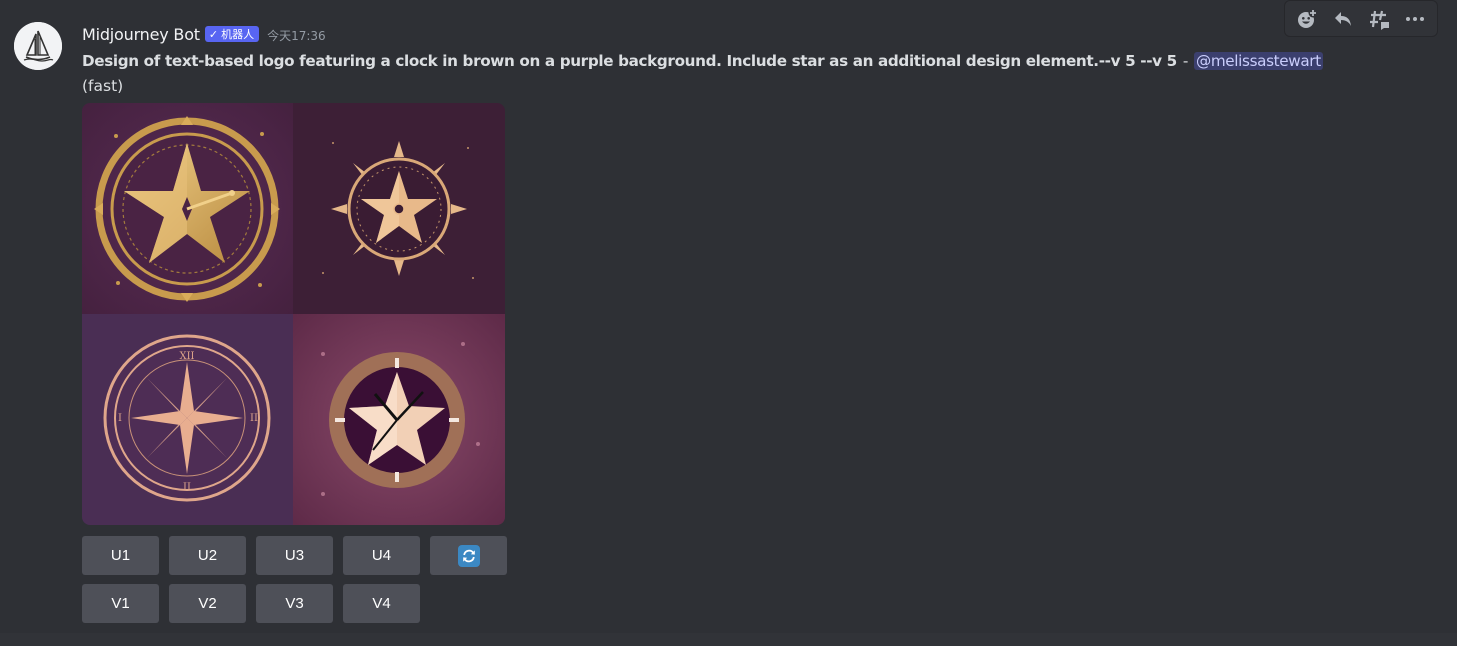 Image resolution: width=1457 pixels, height=646 pixels. What do you see at coordinates (120, 603) in the screenshot?
I see `variation-button-1: V1` at bounding box center [120, 603].